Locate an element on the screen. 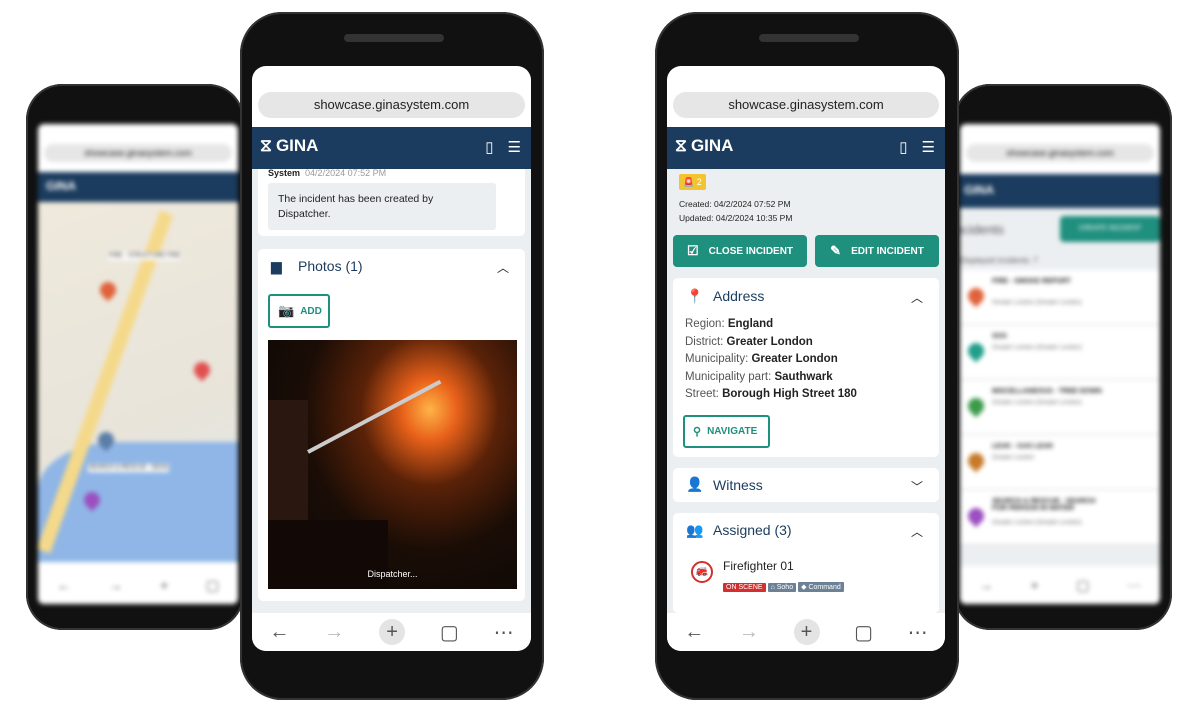  list-item: LEAK - GAS LEAK Greater London is located at coordinates (1060, 462).